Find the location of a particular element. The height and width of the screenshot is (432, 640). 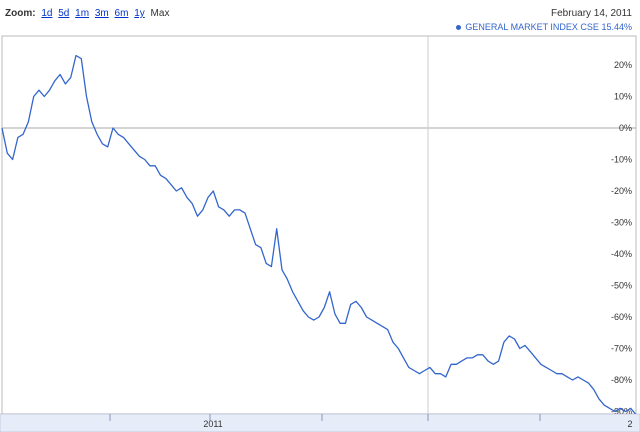

y-tick-label: -30% is located at coordinates (621, 223).